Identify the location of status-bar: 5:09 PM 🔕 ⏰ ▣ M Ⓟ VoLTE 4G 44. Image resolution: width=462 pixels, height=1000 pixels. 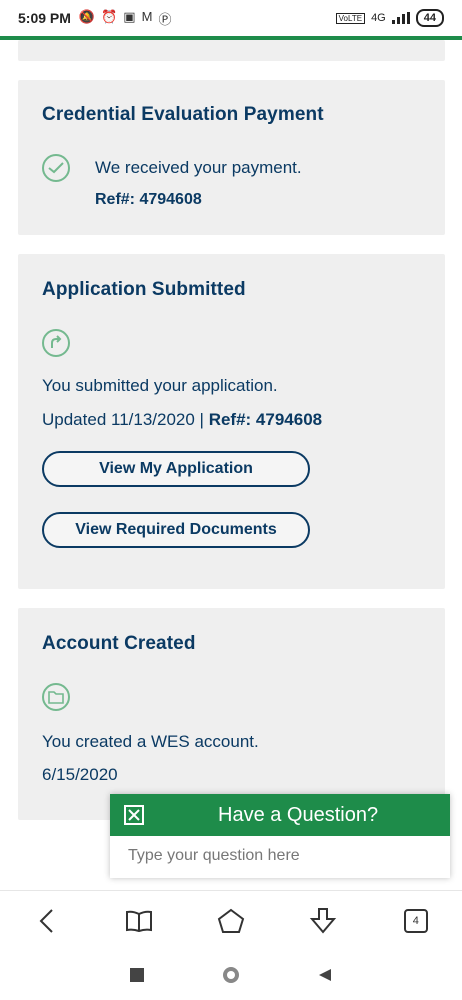
(231, 18).